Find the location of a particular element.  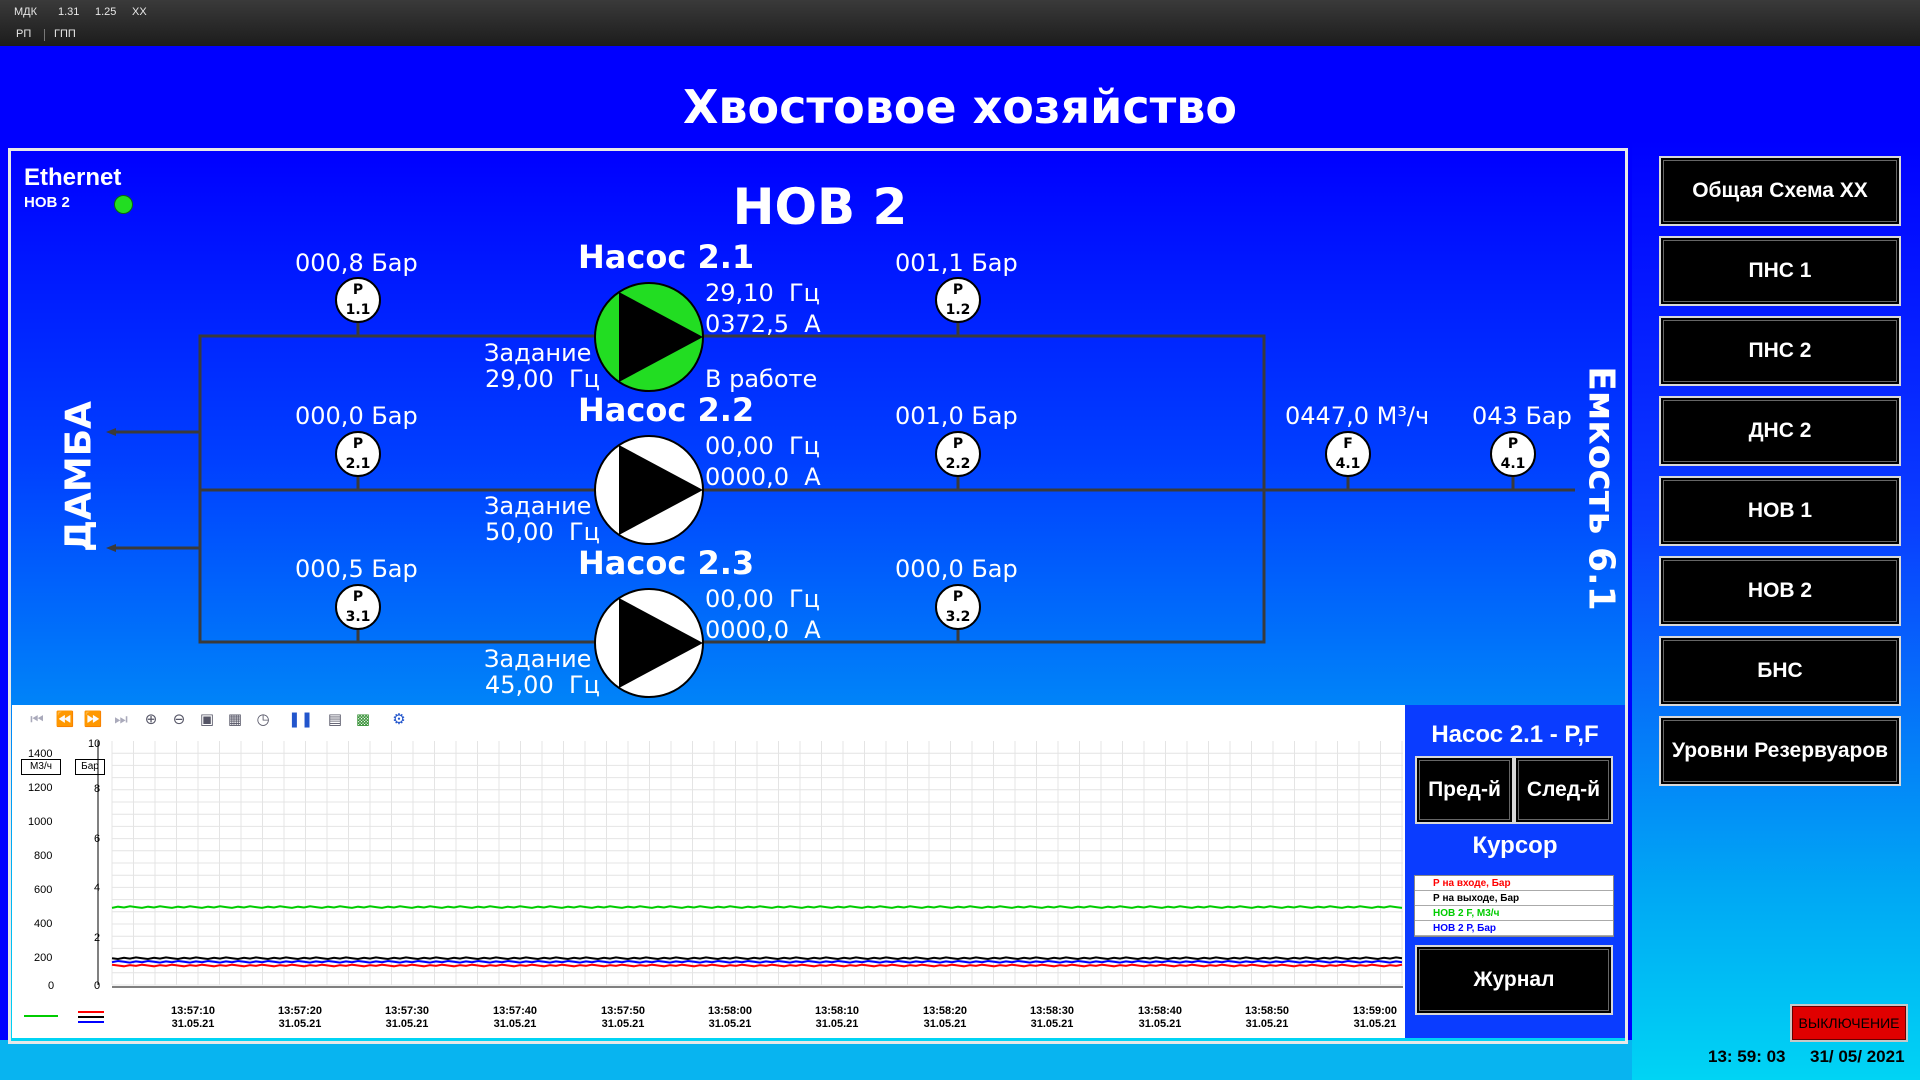

legend-entry-flow: НОВ 2 F, М3/ч is located at coordinates (1514, 913).